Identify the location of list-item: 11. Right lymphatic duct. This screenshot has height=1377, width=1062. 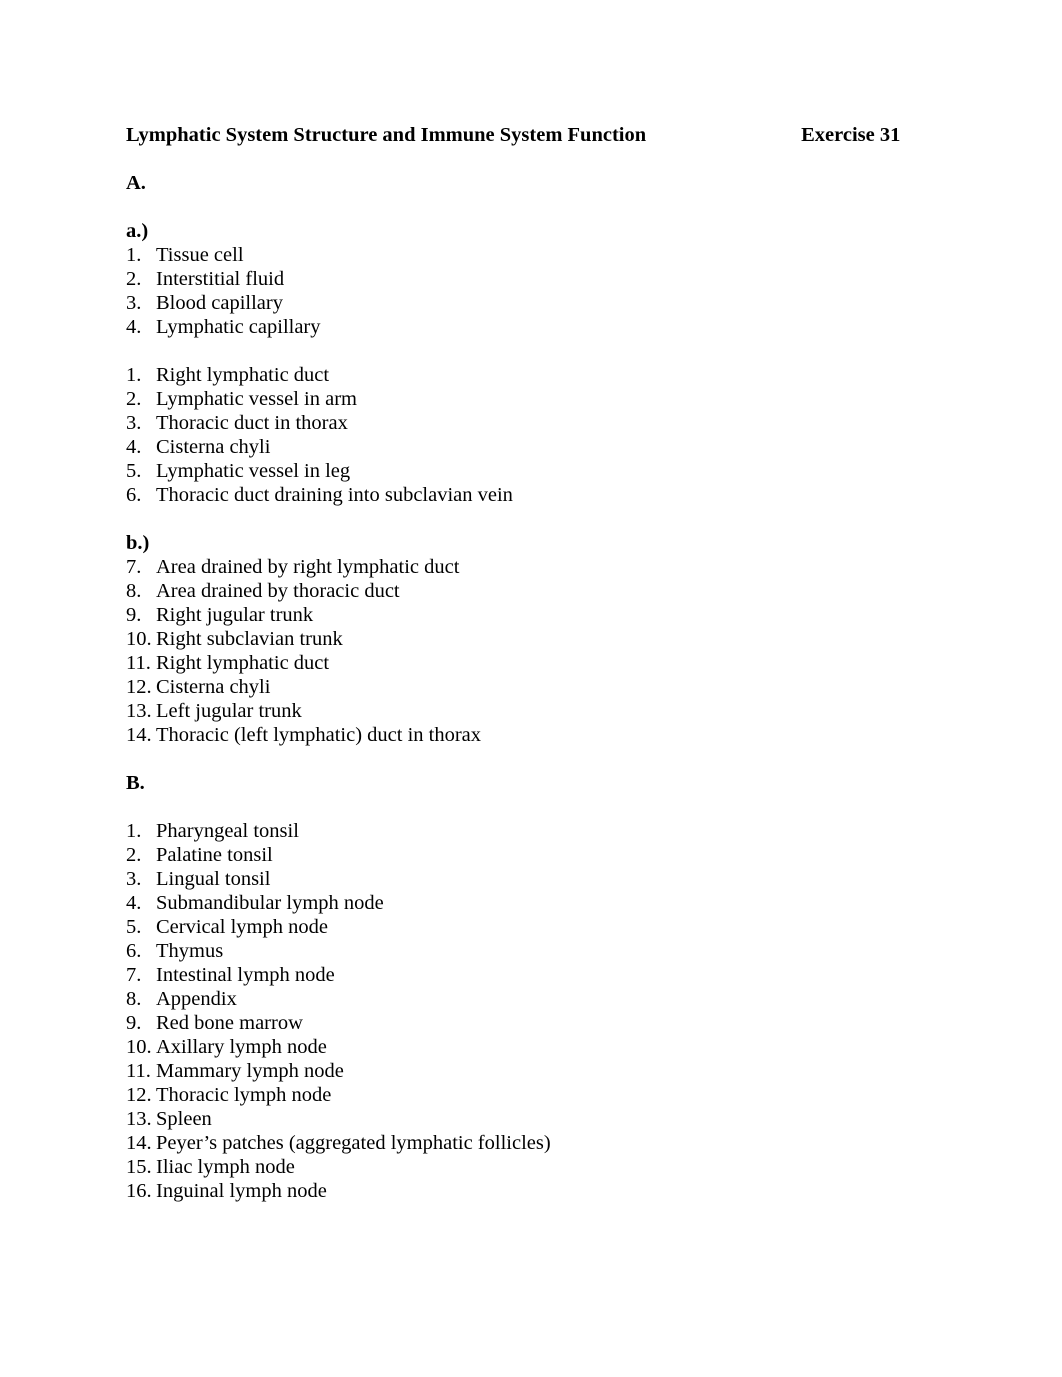
(531, 663).